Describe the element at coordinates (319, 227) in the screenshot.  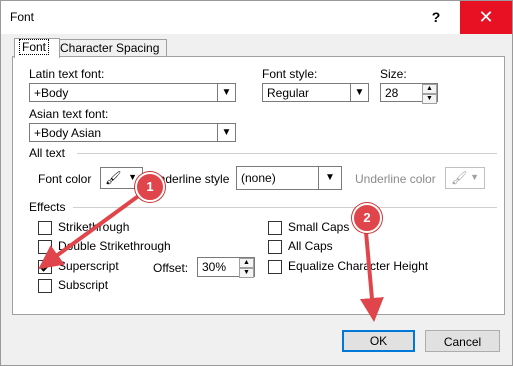
I see `small-caps-label: Small Caps` at that location.